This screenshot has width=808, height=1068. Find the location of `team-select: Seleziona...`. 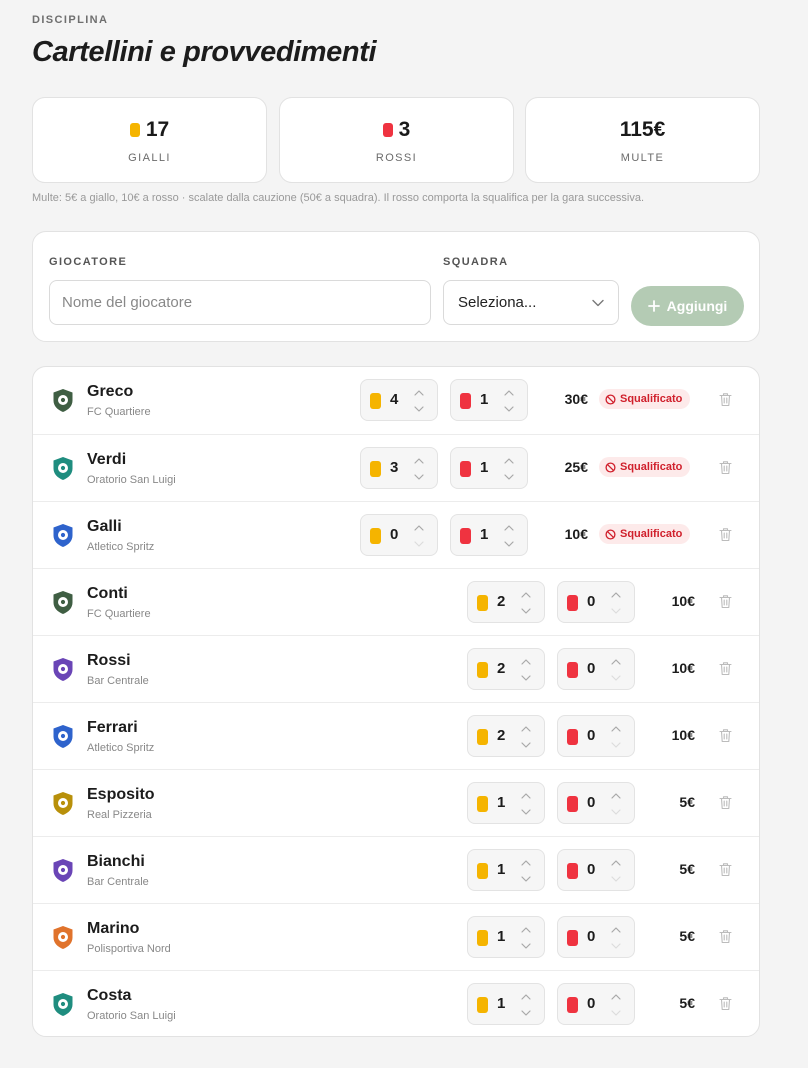

team-select: Seleziona... is located at coordinates (531, 302).